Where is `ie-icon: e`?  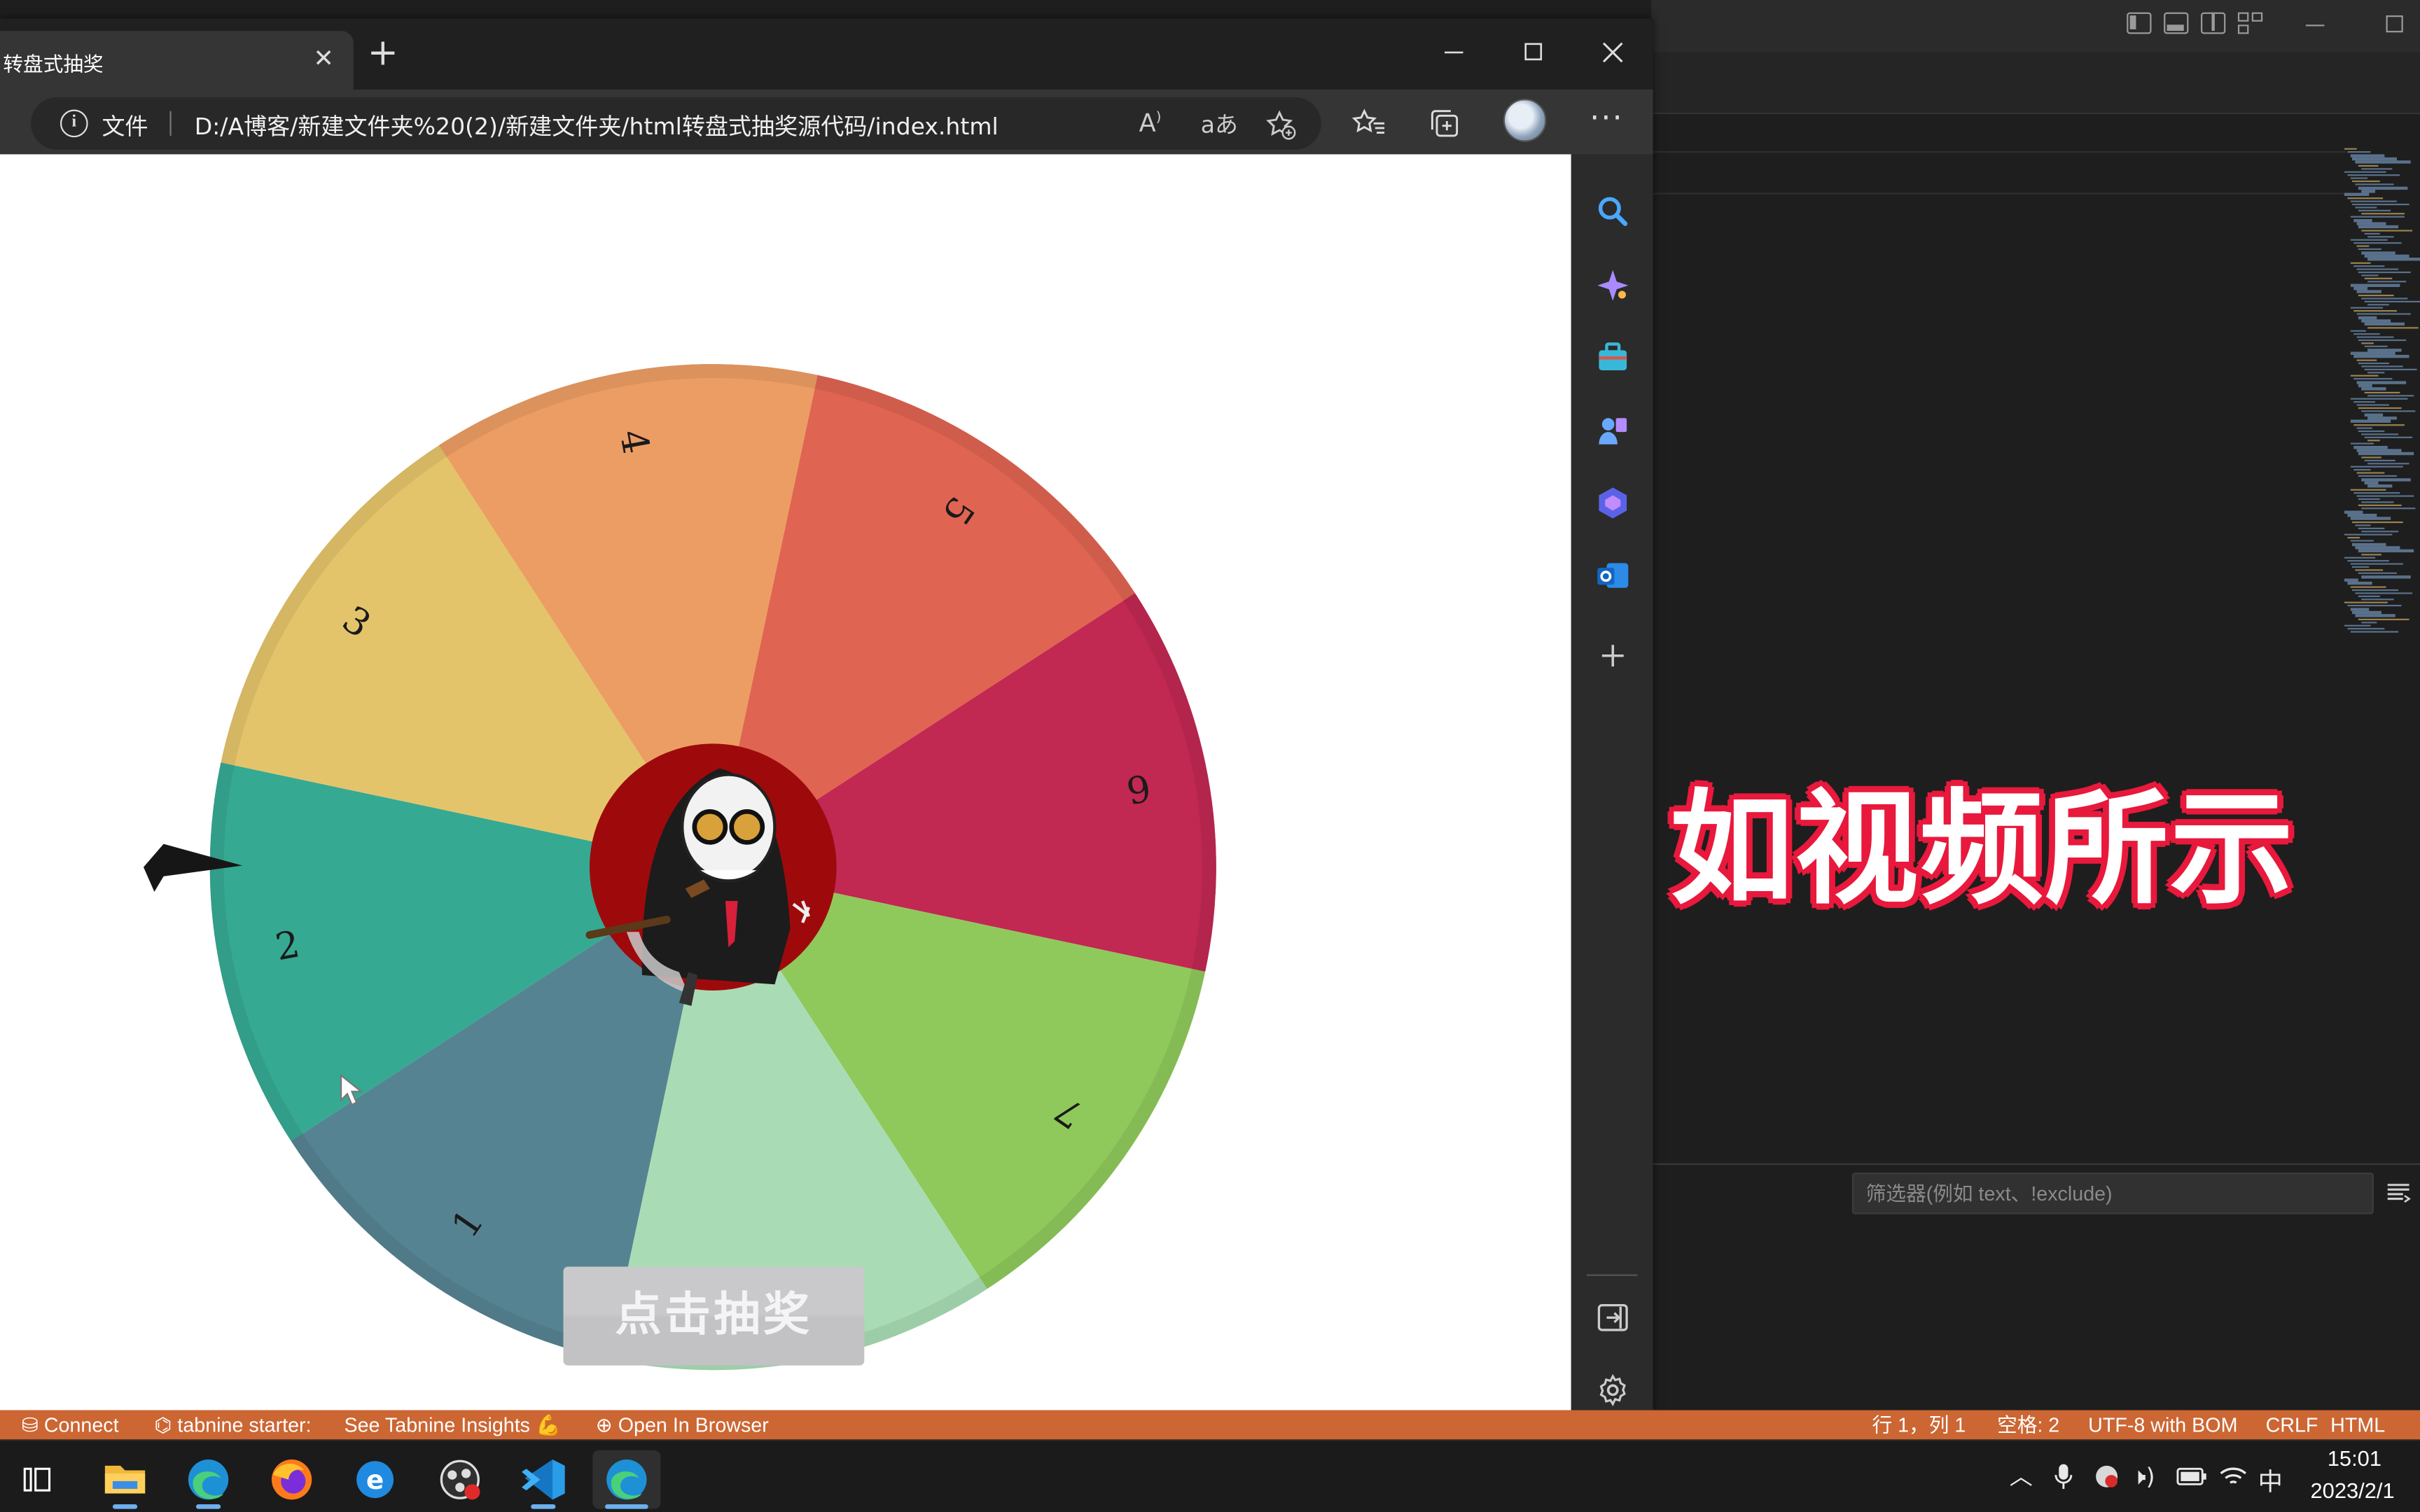 ie-icon: e is located at coordinates (375, 1479).